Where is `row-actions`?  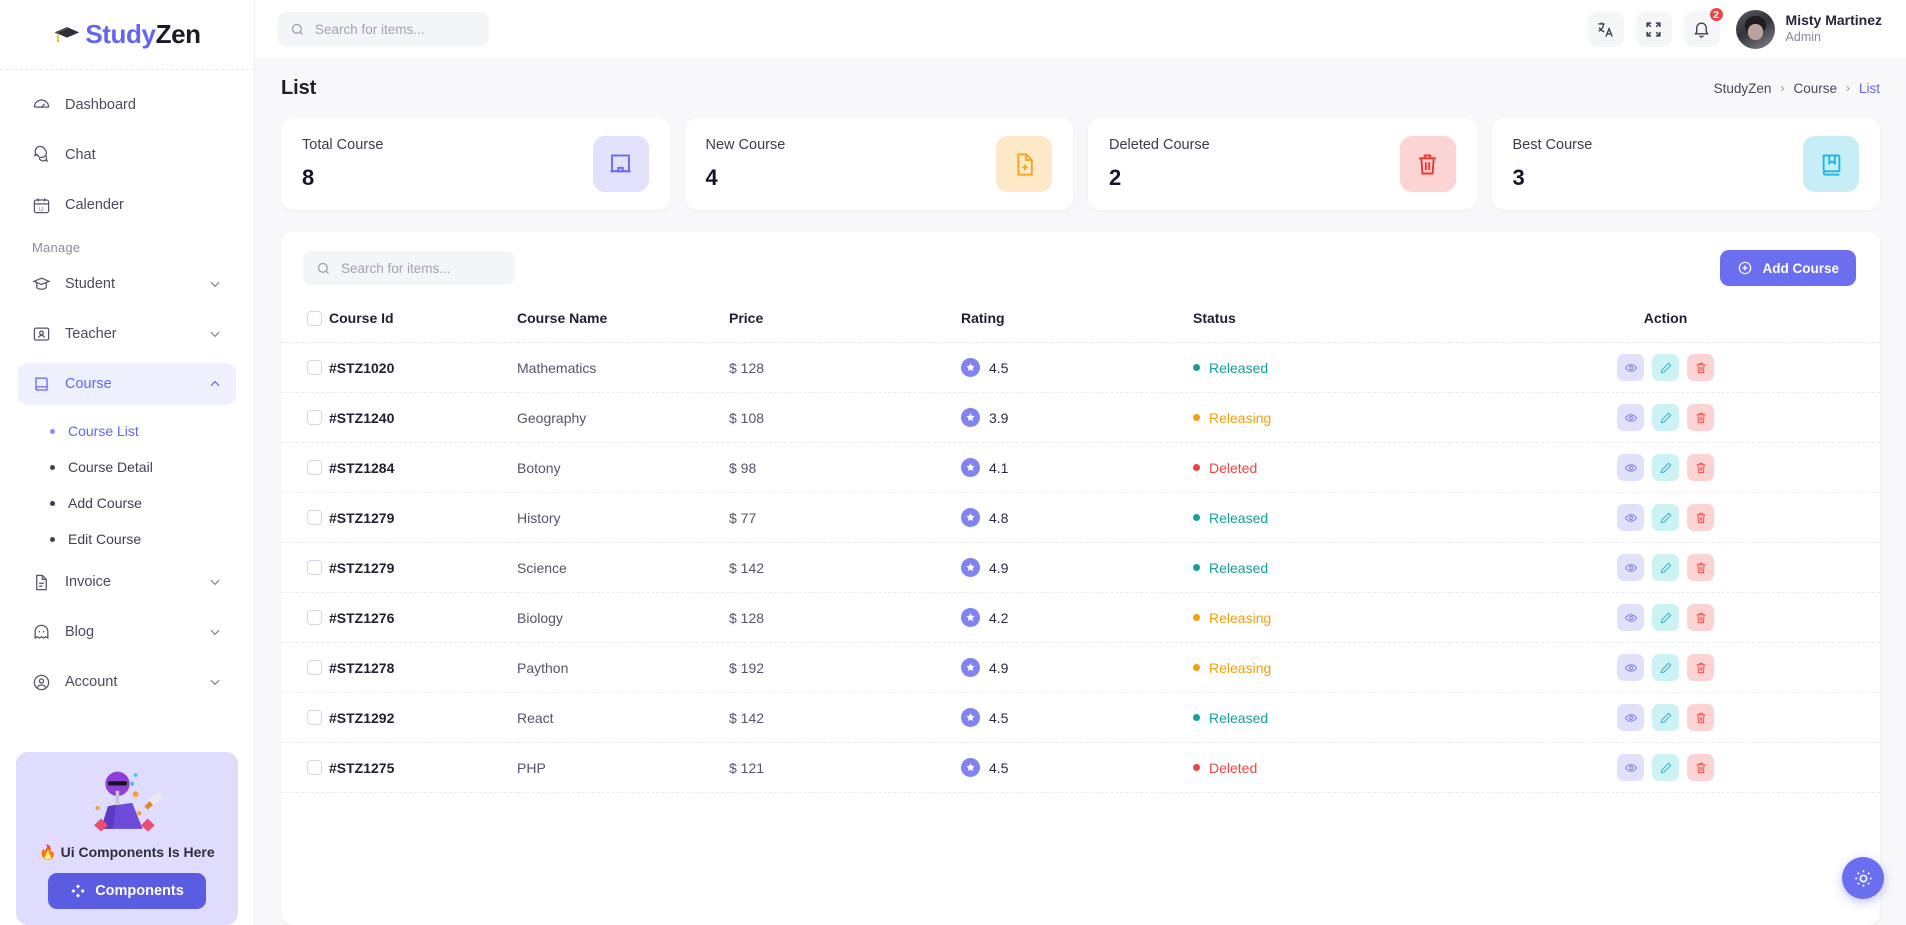
row-actions is located at coordinates (1665, 717).